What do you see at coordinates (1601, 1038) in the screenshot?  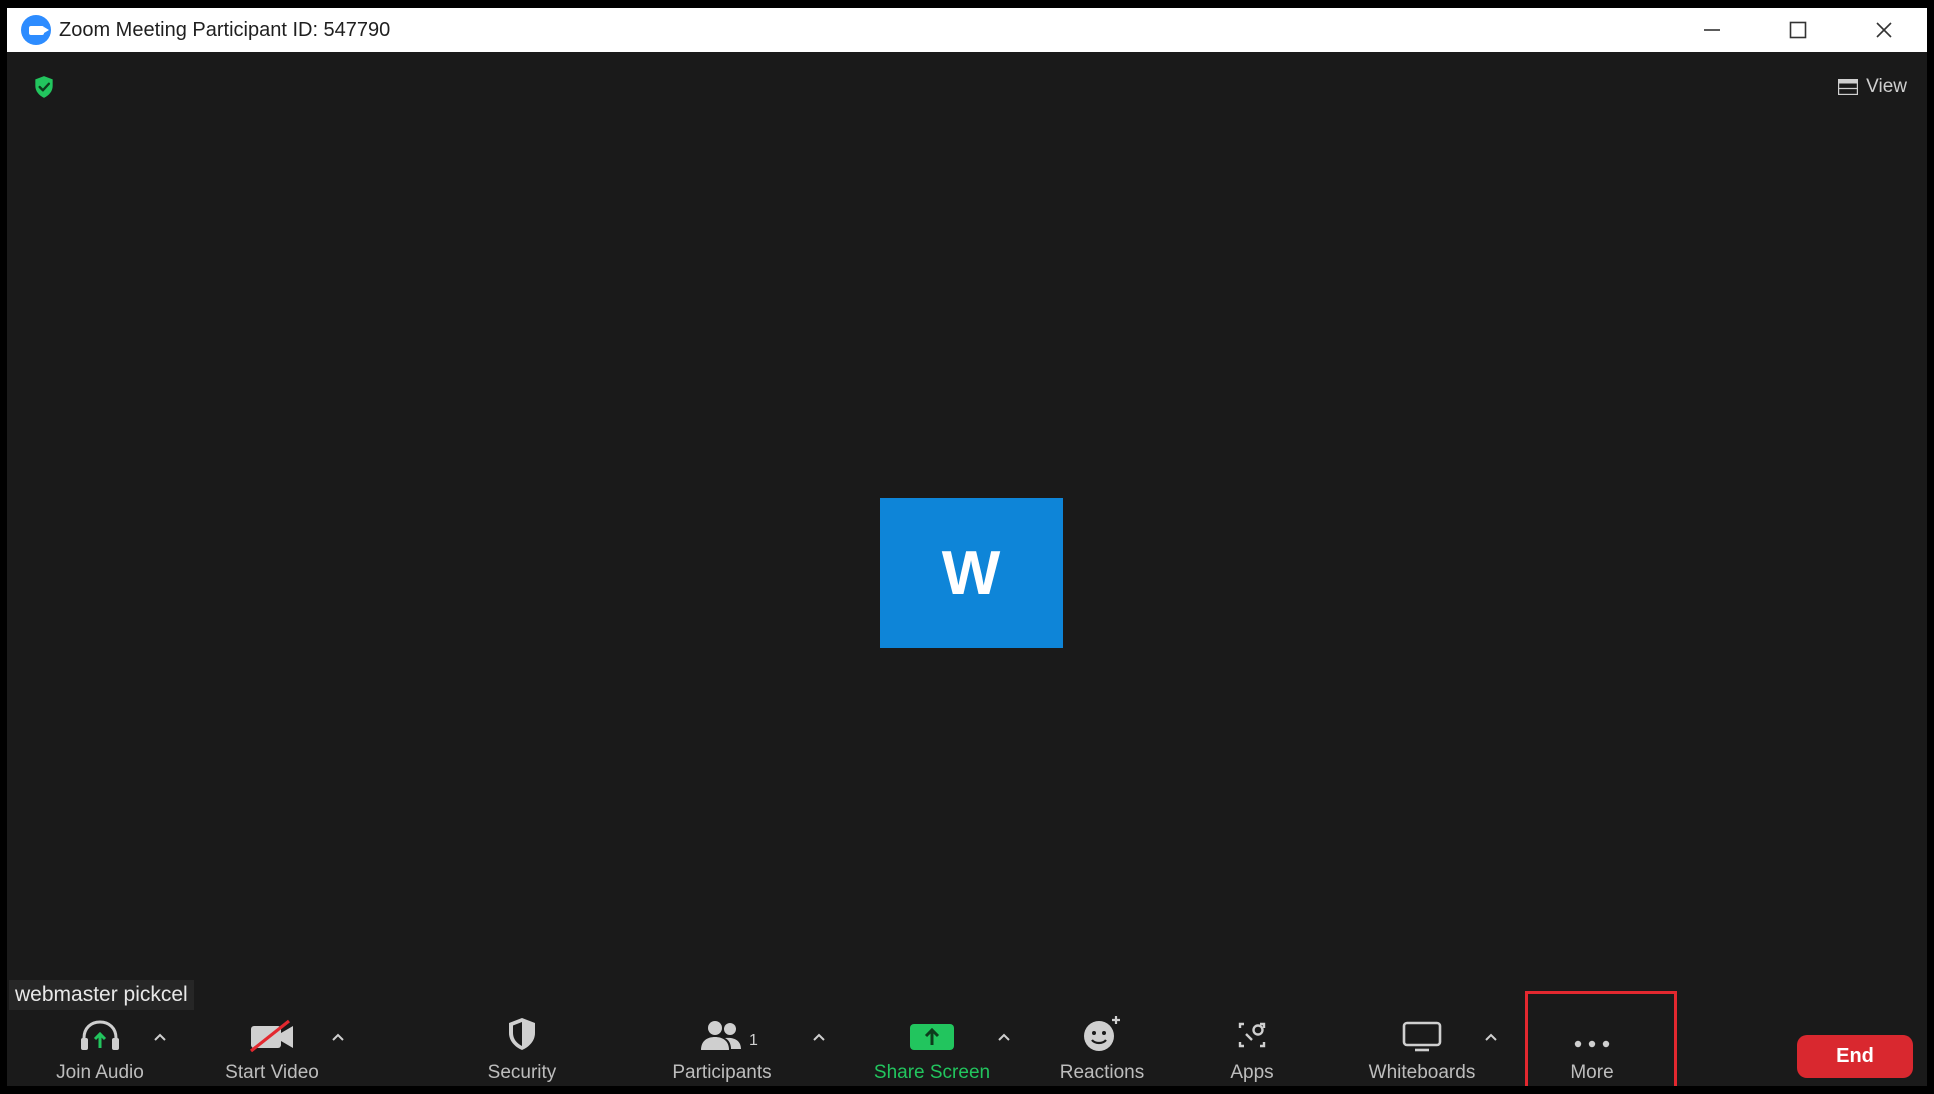 I see `more-button-highlight-box` at bounding box center [1601, 1038].